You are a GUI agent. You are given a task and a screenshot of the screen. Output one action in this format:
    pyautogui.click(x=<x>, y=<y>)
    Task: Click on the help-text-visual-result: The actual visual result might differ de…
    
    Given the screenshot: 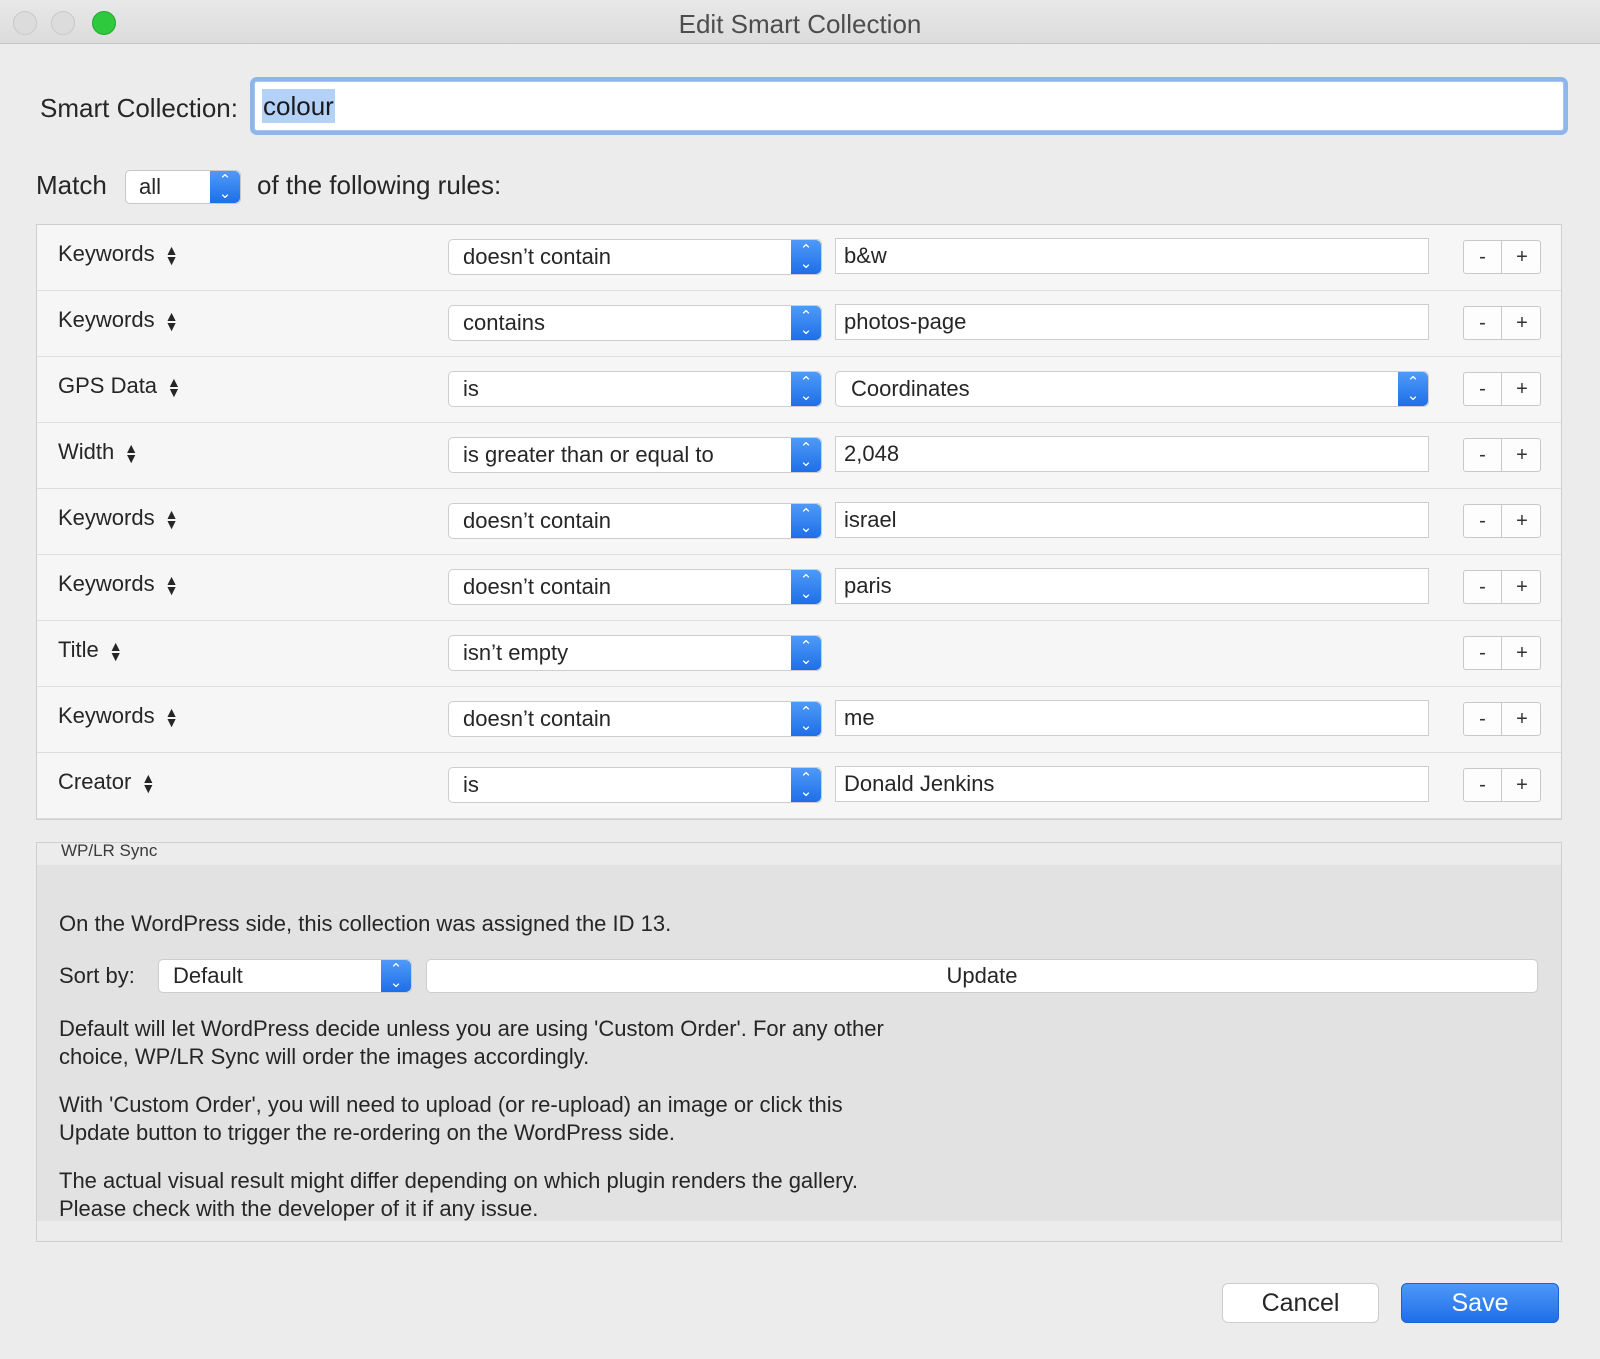 What is the action you would take?
    pyautogui.click(x=458, y=1194)
    